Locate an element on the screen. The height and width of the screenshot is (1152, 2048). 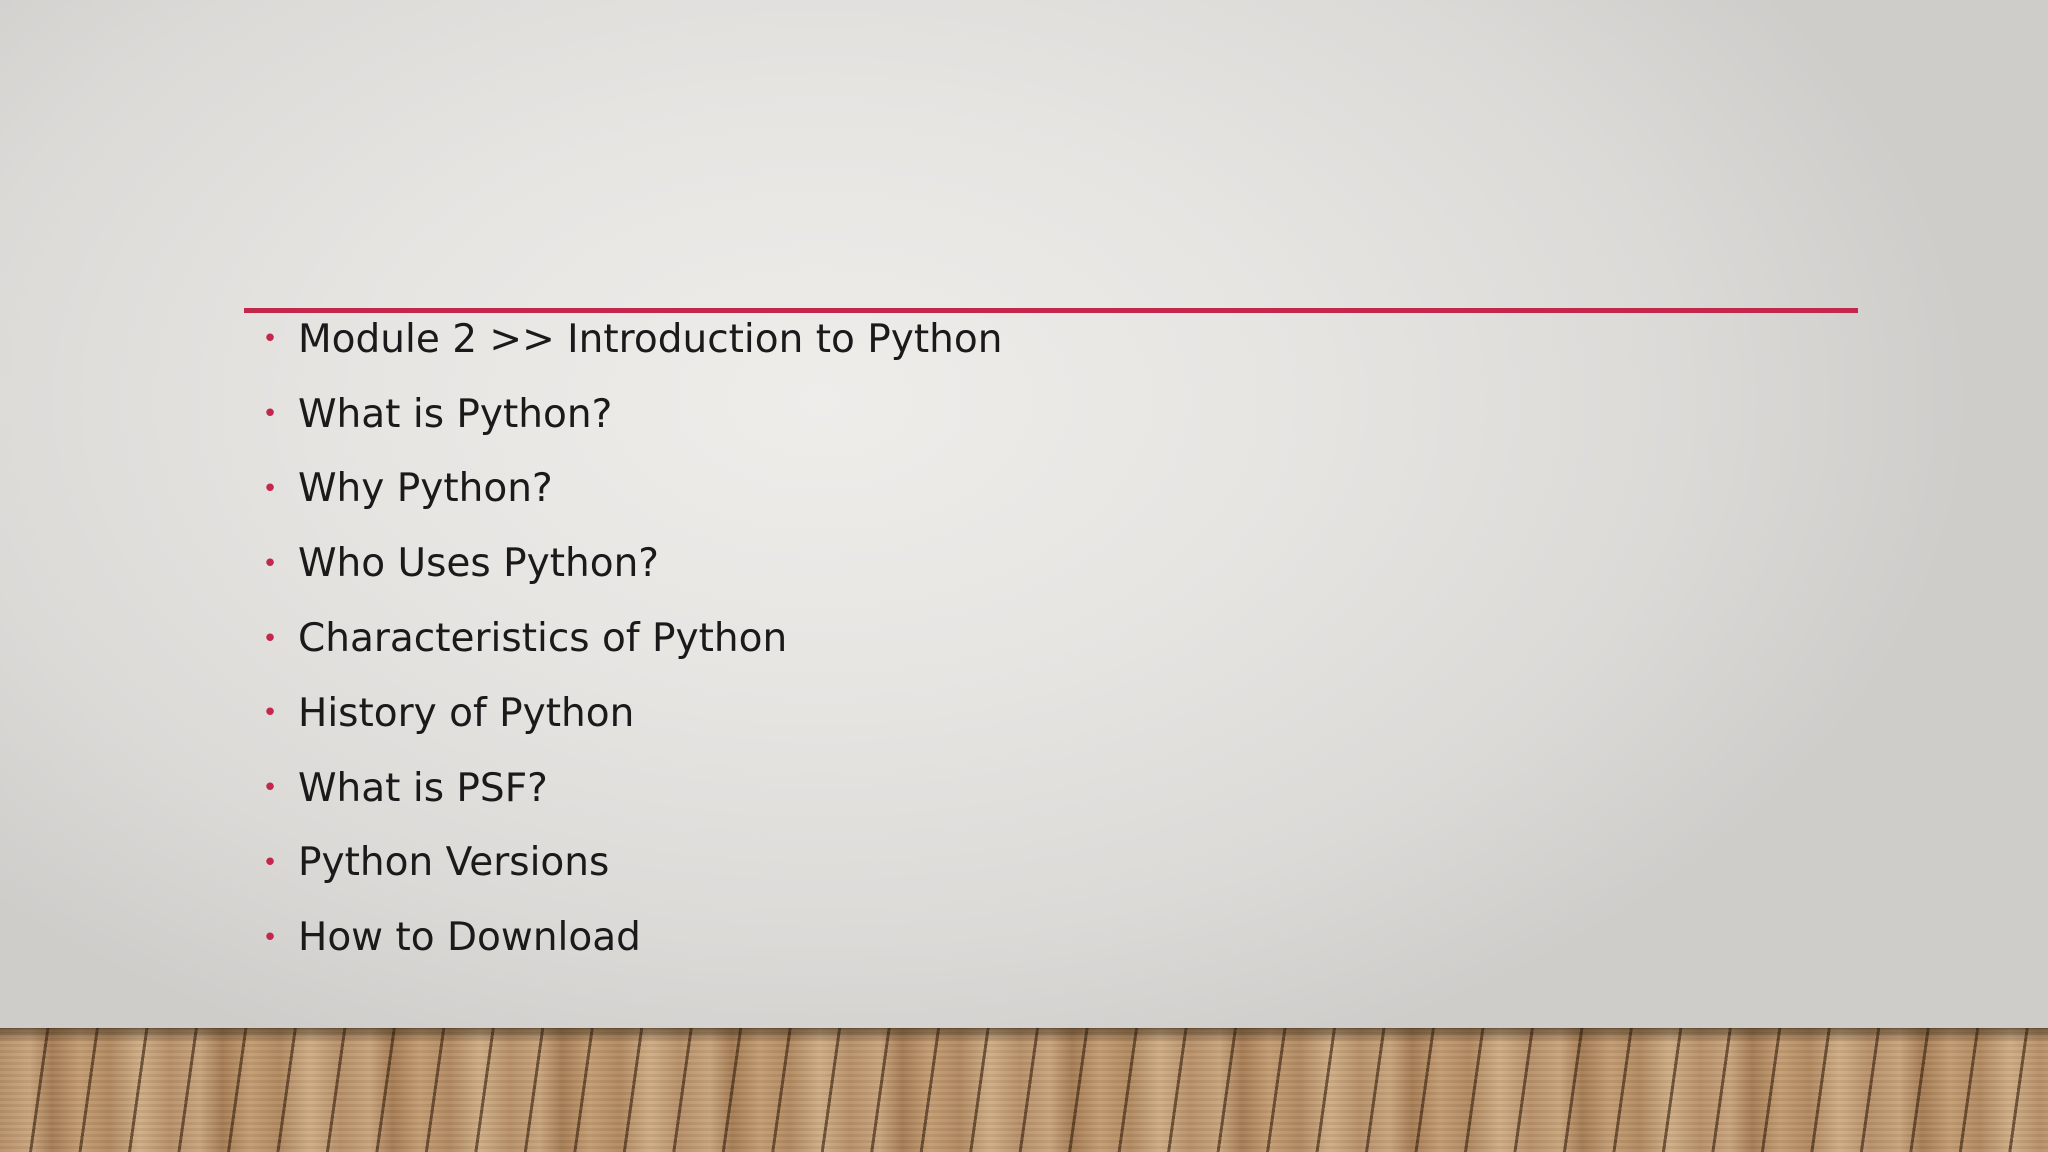
list-item: • History of Python is located at coordinates (630, 713).